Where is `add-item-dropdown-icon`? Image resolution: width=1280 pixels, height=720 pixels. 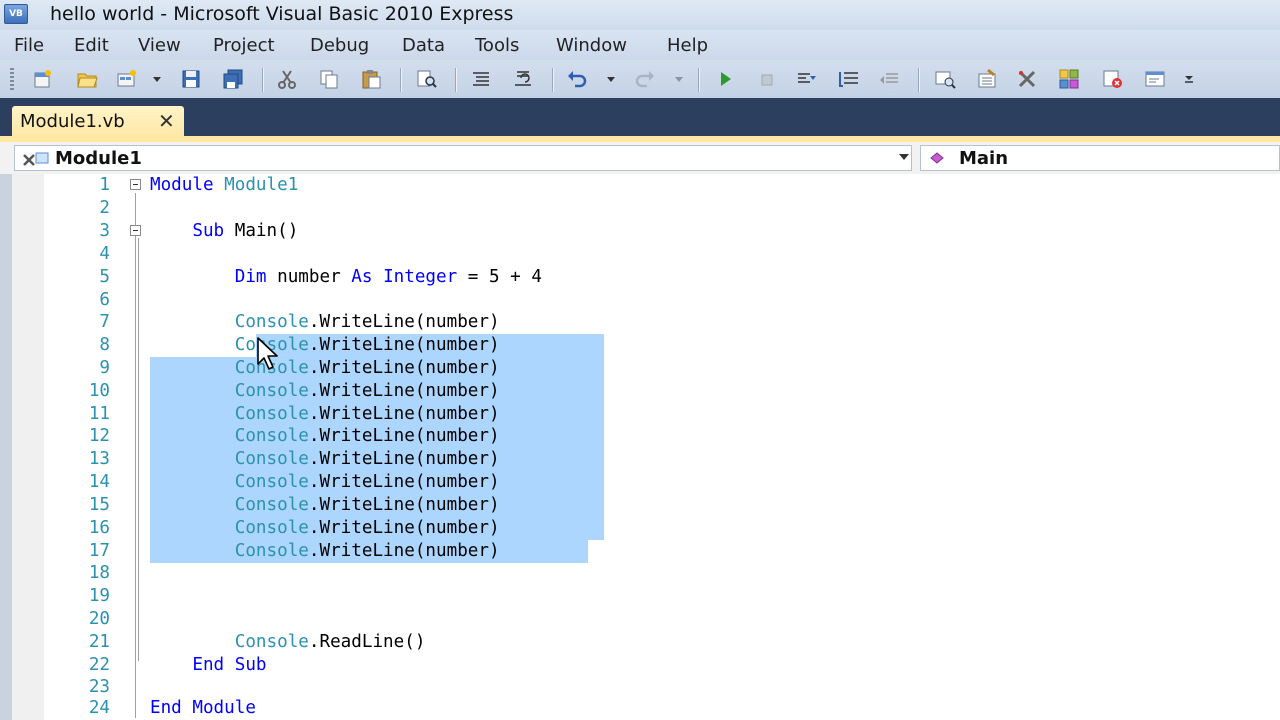 add-item-dropdown-icon is located at coordinates (157, 79).